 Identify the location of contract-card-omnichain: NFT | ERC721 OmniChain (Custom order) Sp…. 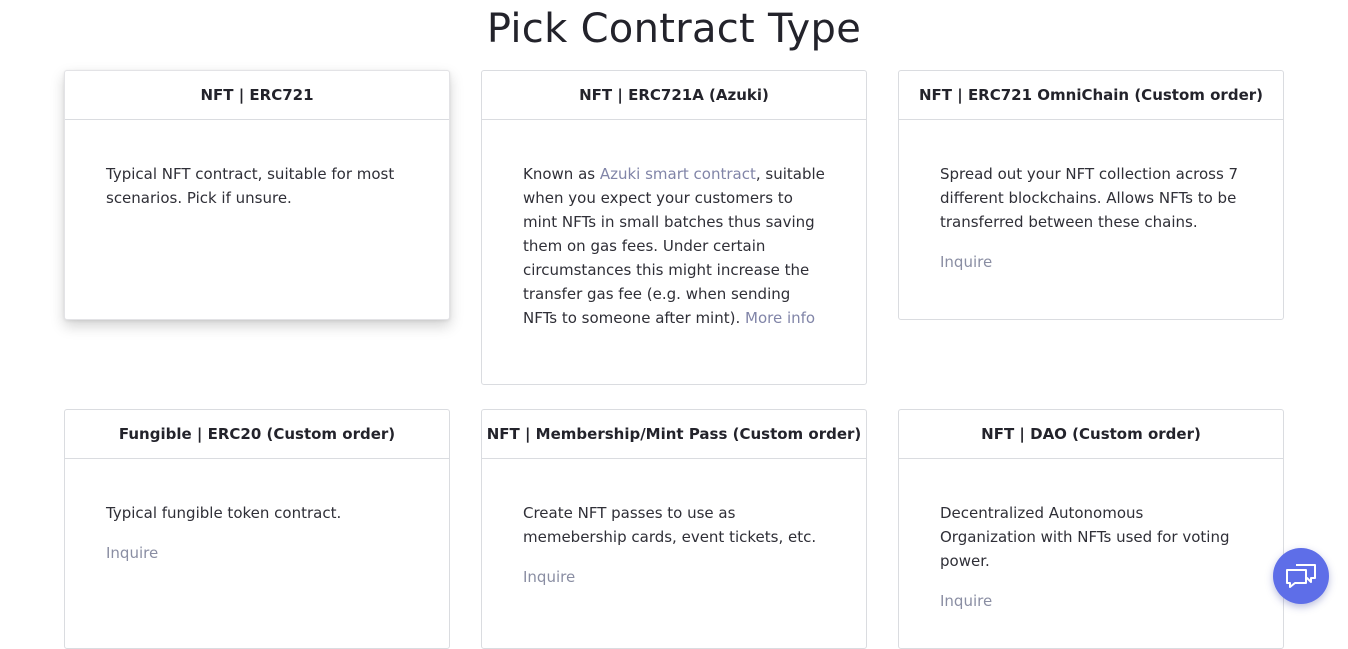
(1091, 195).